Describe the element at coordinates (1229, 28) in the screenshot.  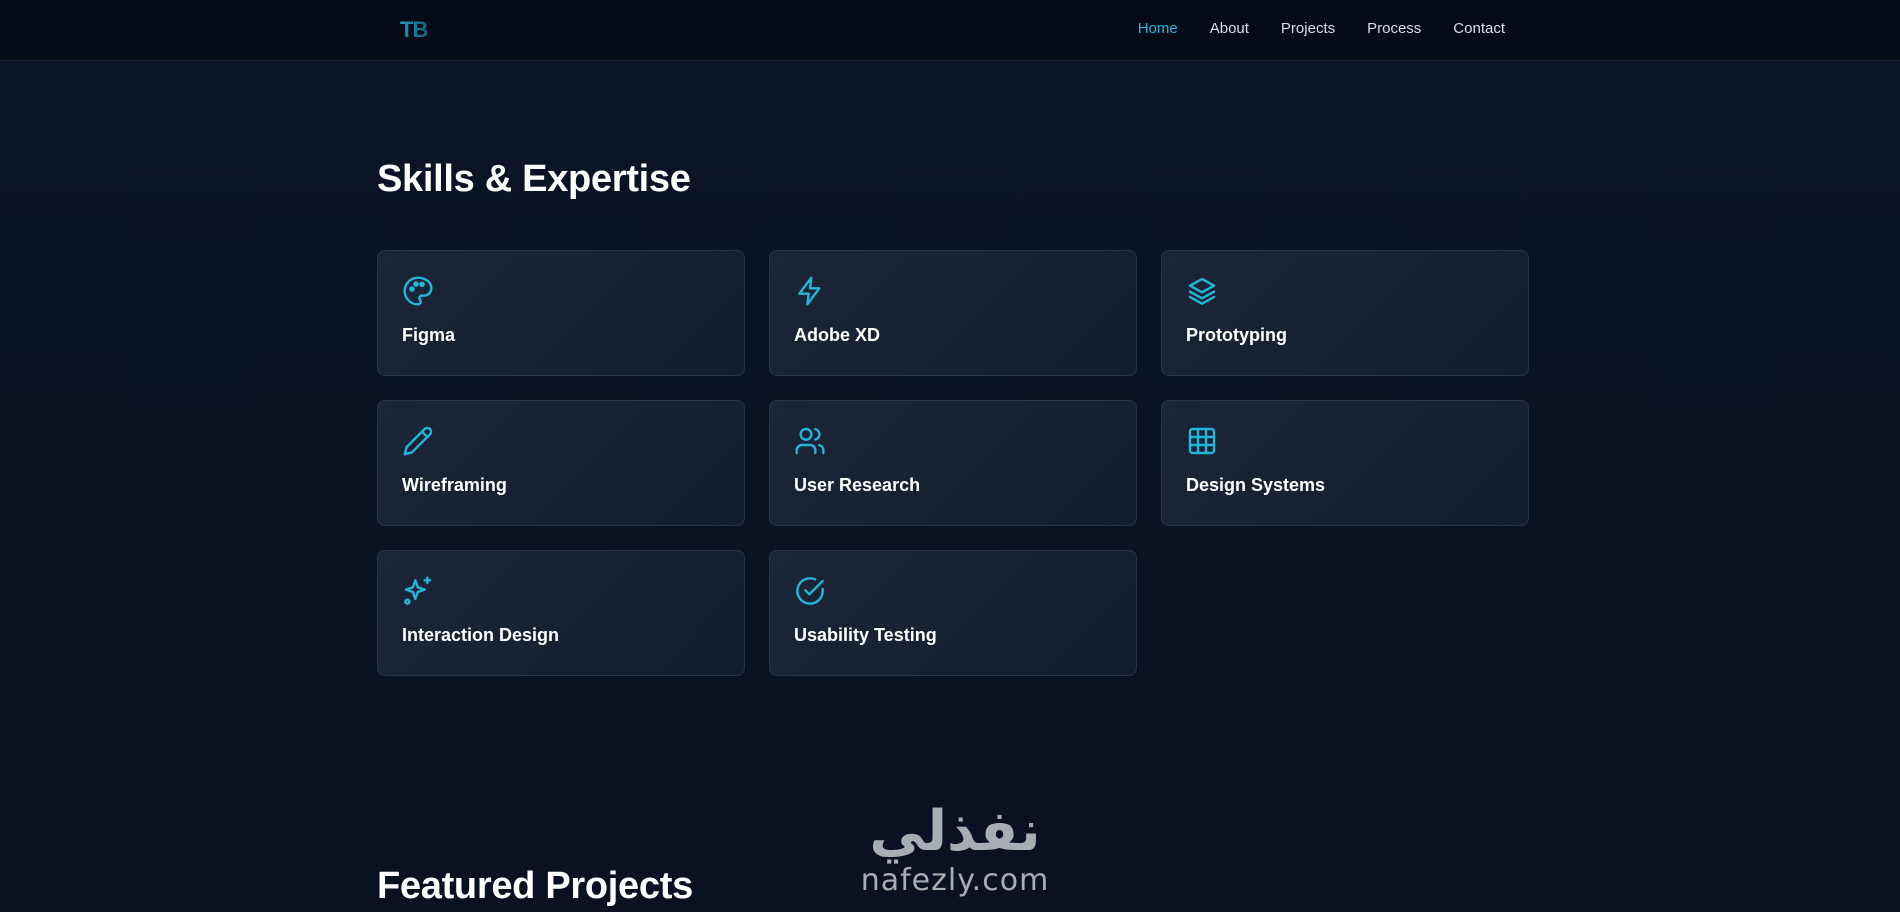
I see `nav-link-about: About` at that location.